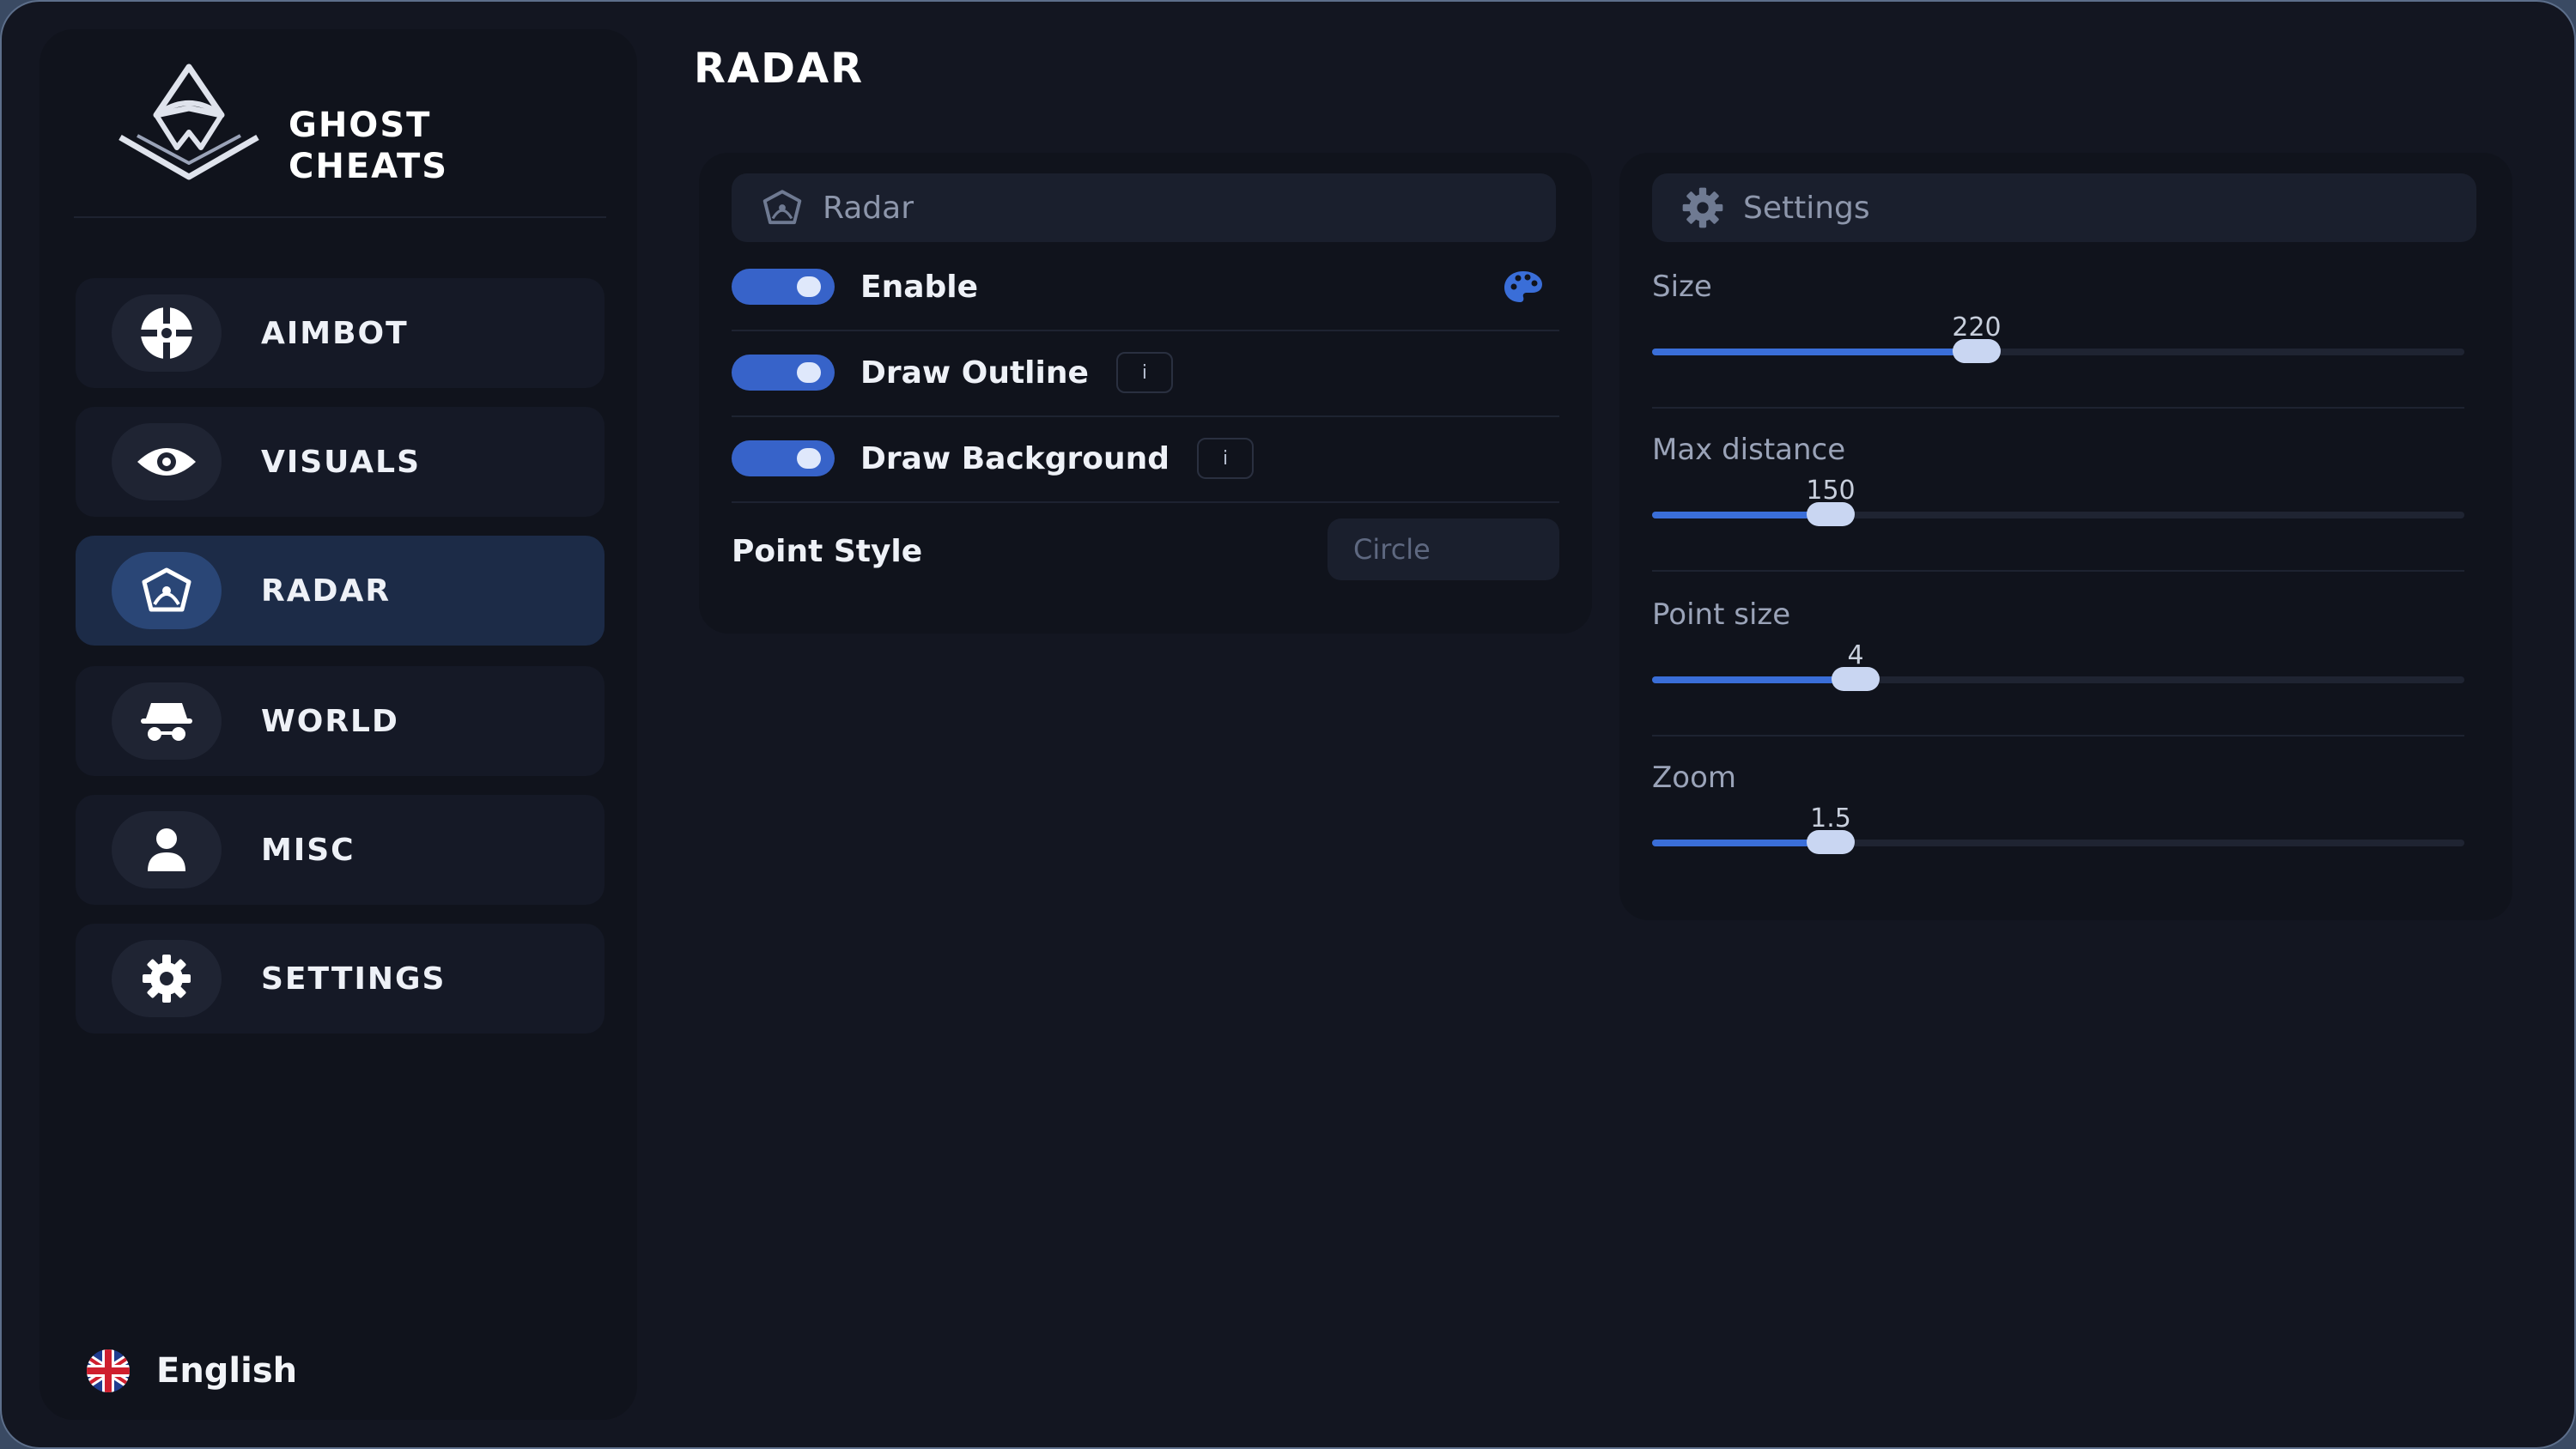 This screenshot has height=1449, width=2576. I want to click on sidebar-item-label: SETTINGS, so click(354, 979).